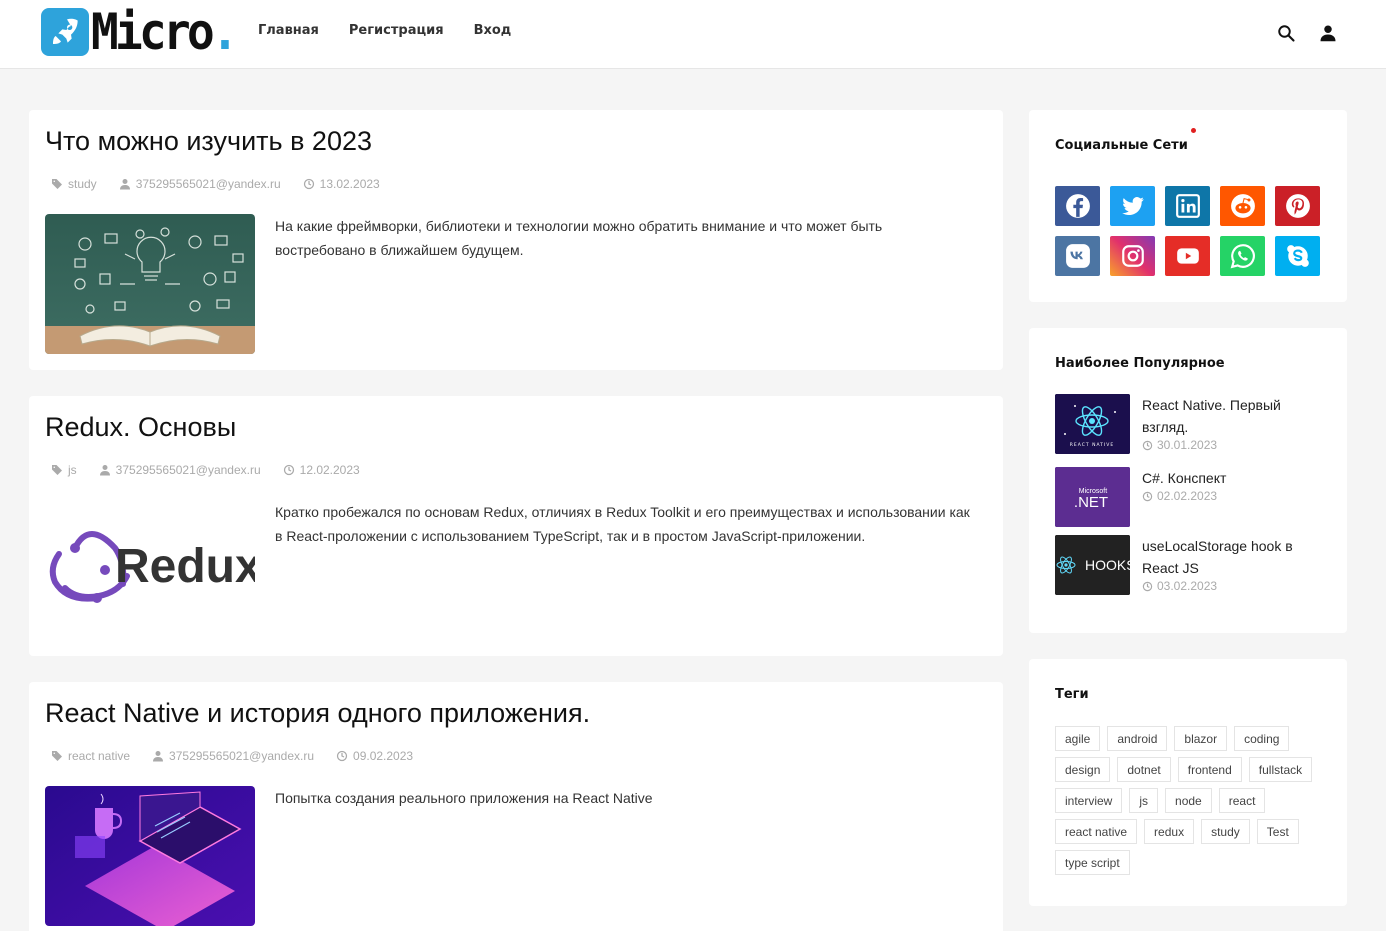 The width and height of the screenshot is (1386, 931). What do you see at coordinates (144, 32) in the screenshot?
I see `site-logo: Micro.` at bounding box center [144, 32].